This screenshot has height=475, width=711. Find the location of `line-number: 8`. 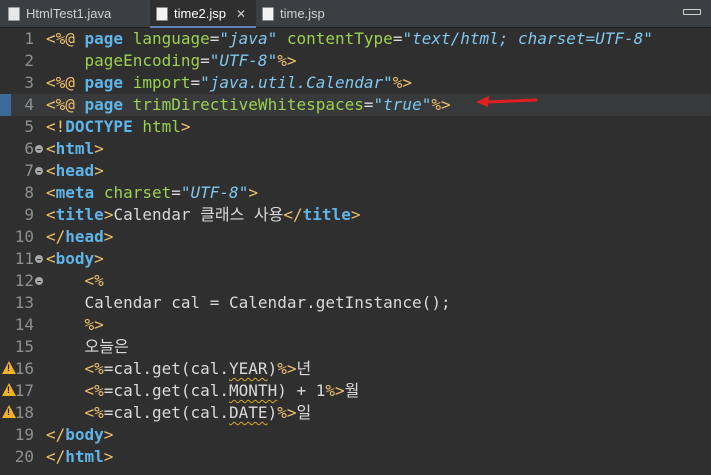

line-number: 8 is located at coordinates (29, 192).